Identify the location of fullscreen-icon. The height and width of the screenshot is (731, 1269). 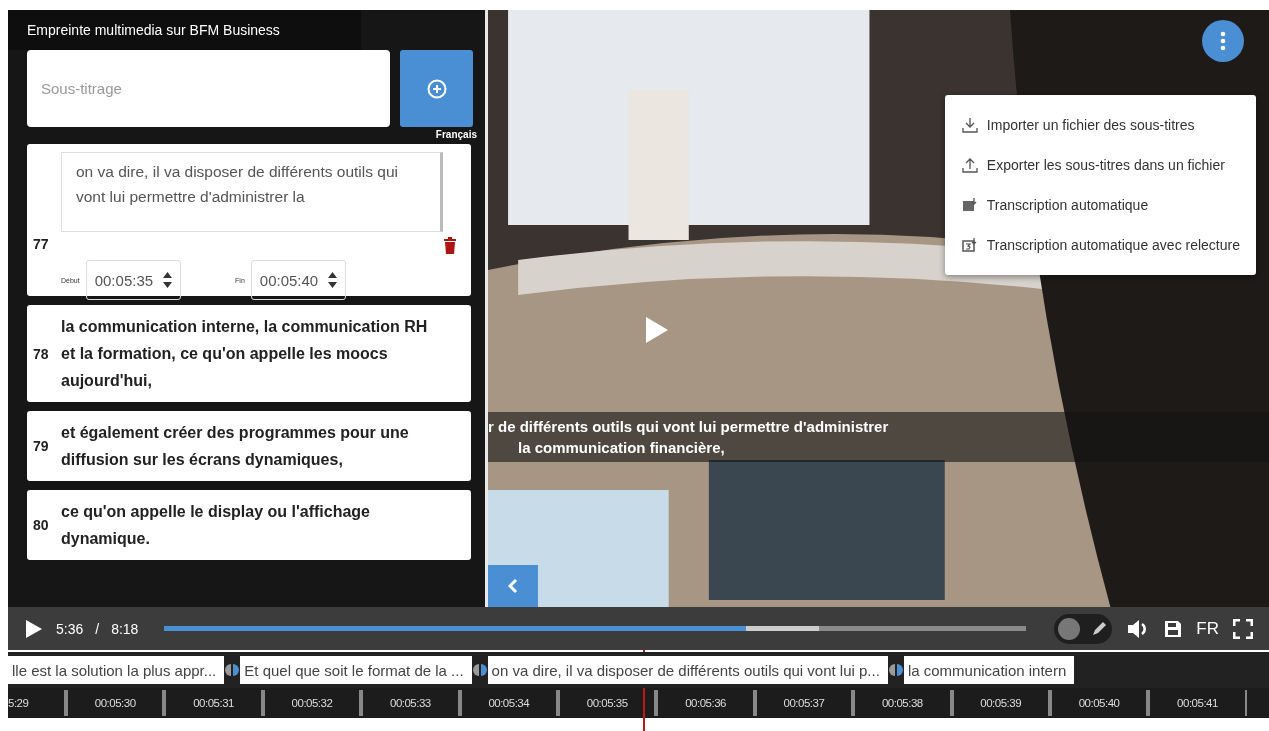
(1243, 628).